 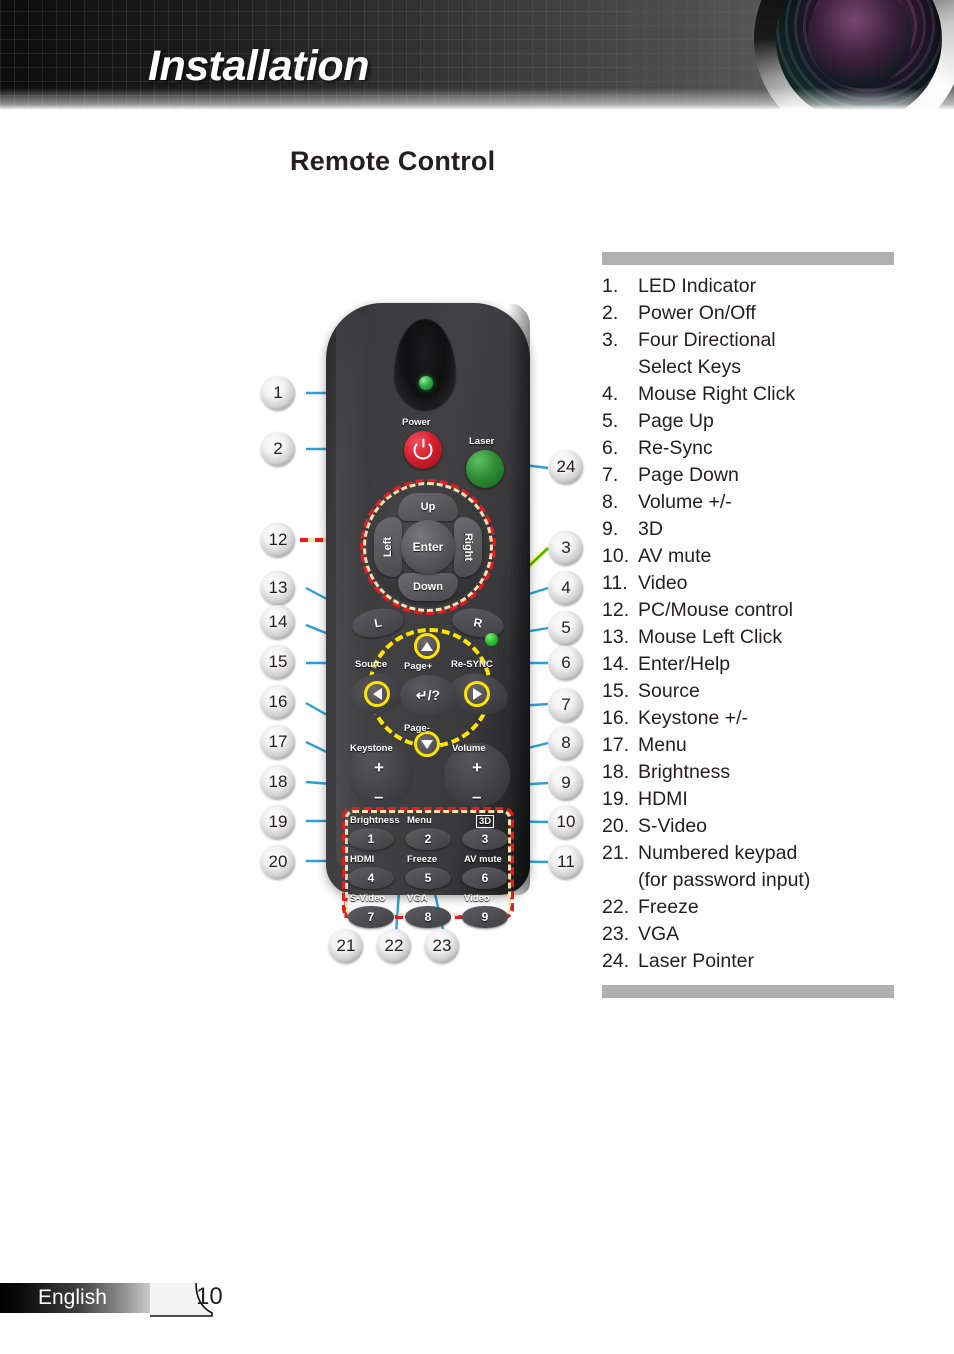 What do you see at coordinates (278, 588) in the screenshot?
I see `callout-bubble: 13` at bounding box center [278, 588].